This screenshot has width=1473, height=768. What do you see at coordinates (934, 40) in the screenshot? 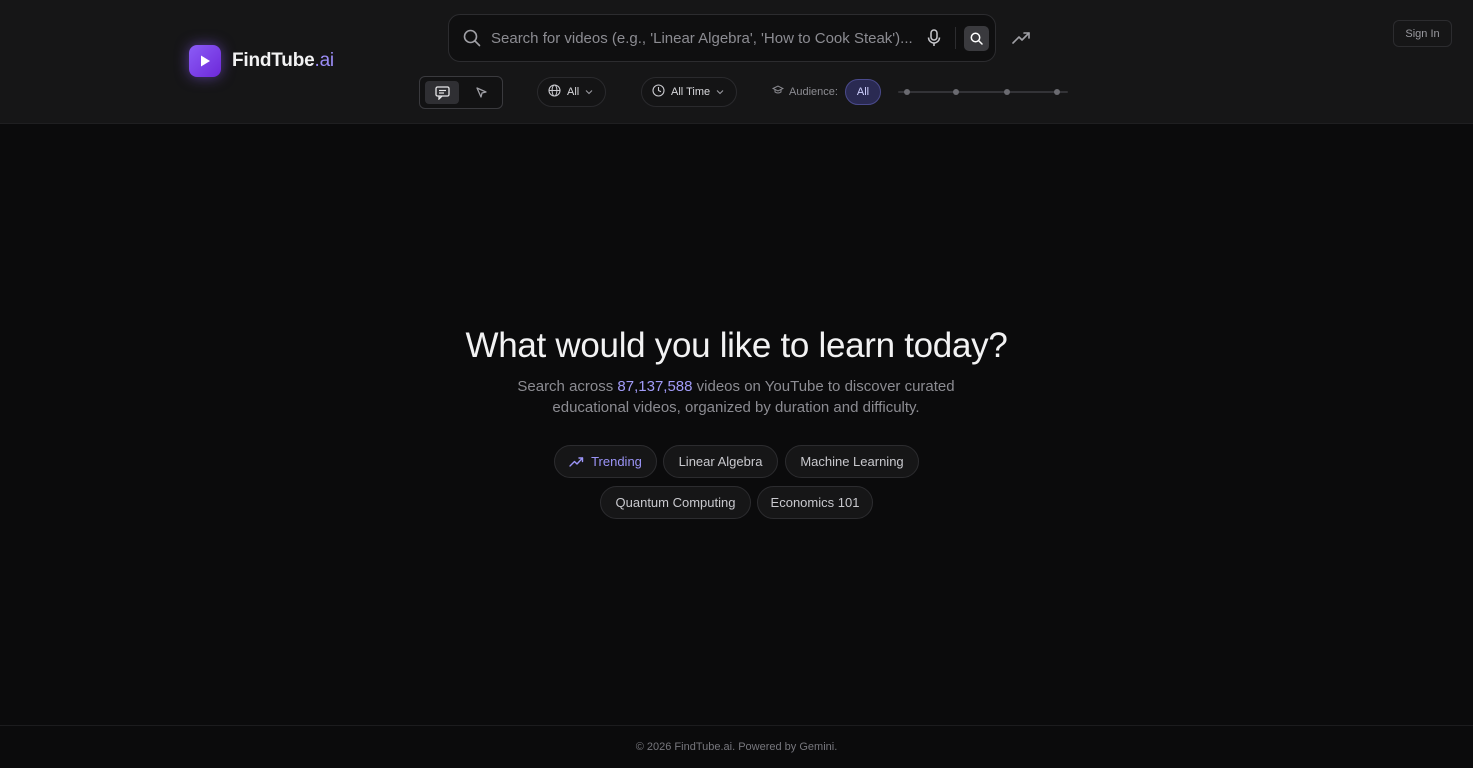
I see `microphone-icon` at bounding box center [934, 40].